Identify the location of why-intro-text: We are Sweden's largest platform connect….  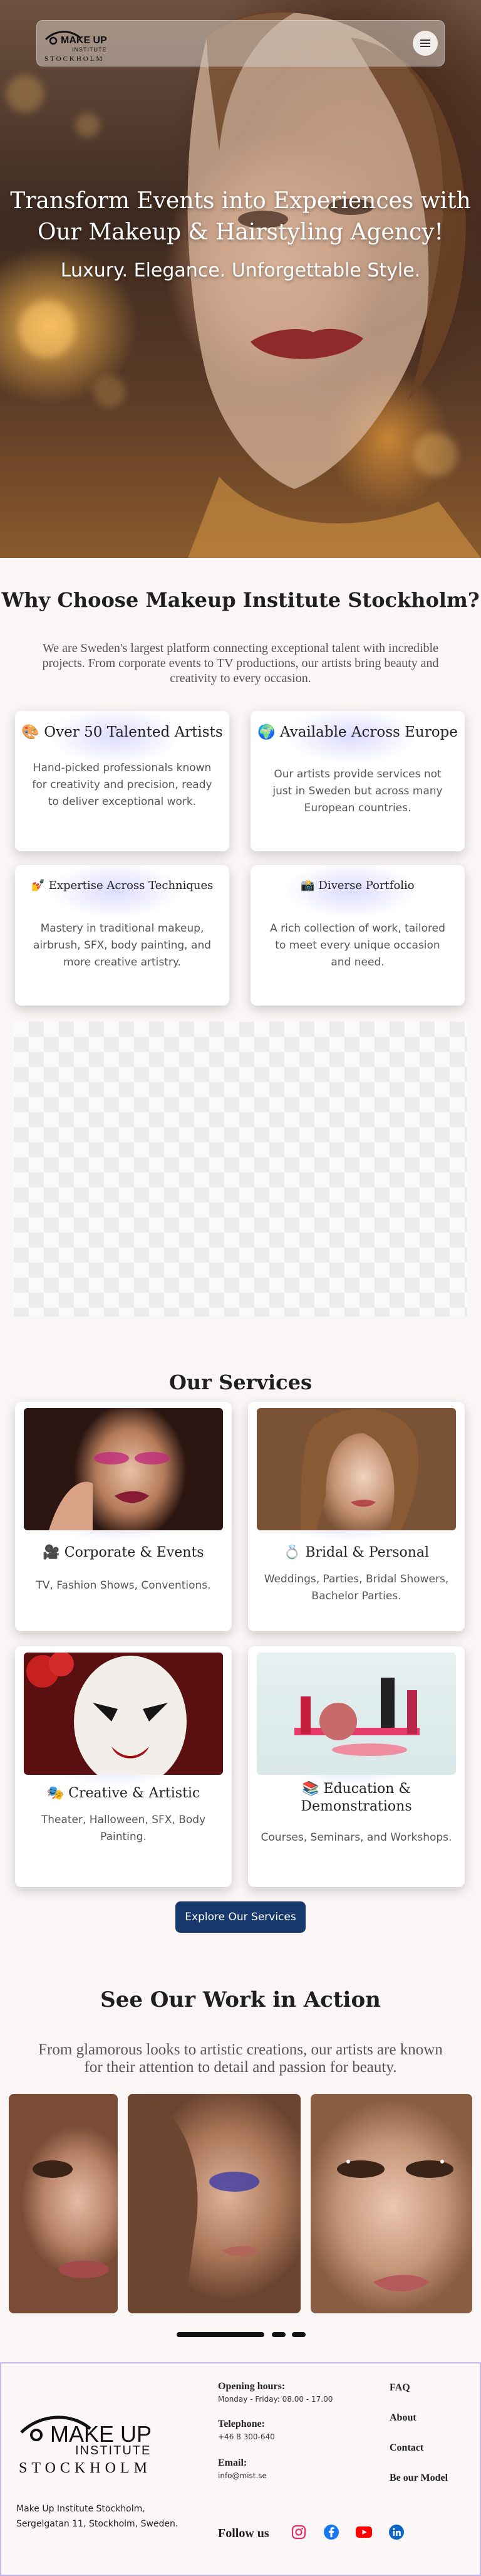
(240, 663).